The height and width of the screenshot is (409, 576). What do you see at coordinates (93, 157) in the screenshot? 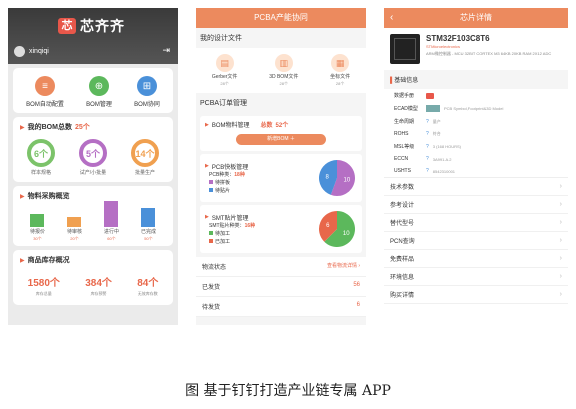
I see `ring-1: 5个 试产/小批量` at bounding box center [93, 157].